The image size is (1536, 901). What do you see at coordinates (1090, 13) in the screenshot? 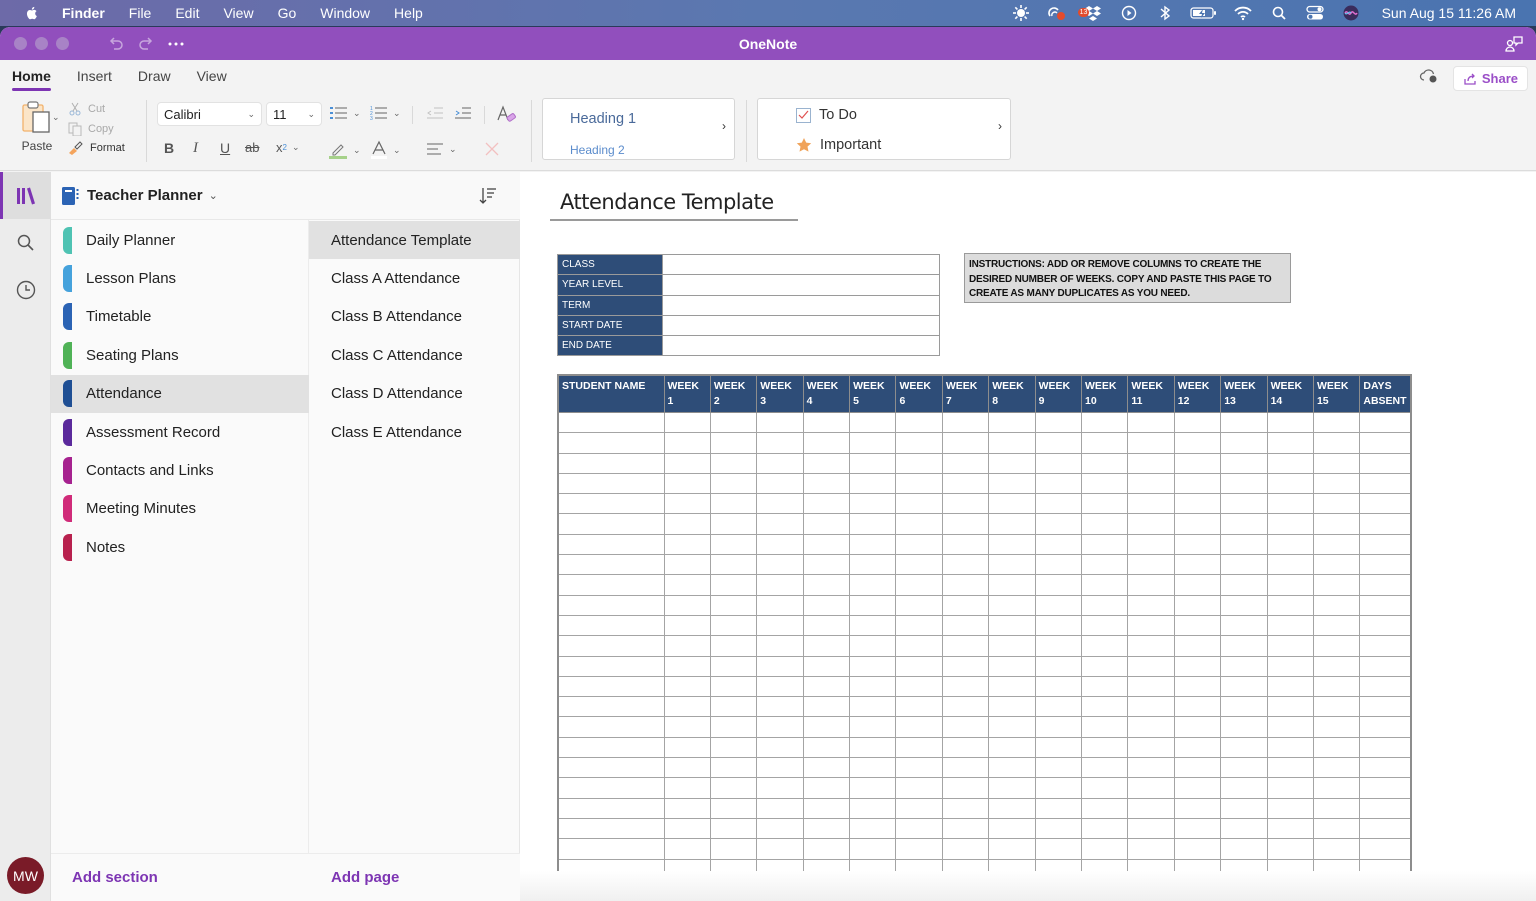
I see `dropbox-icon: 13` at bounding box center [1090, 13].